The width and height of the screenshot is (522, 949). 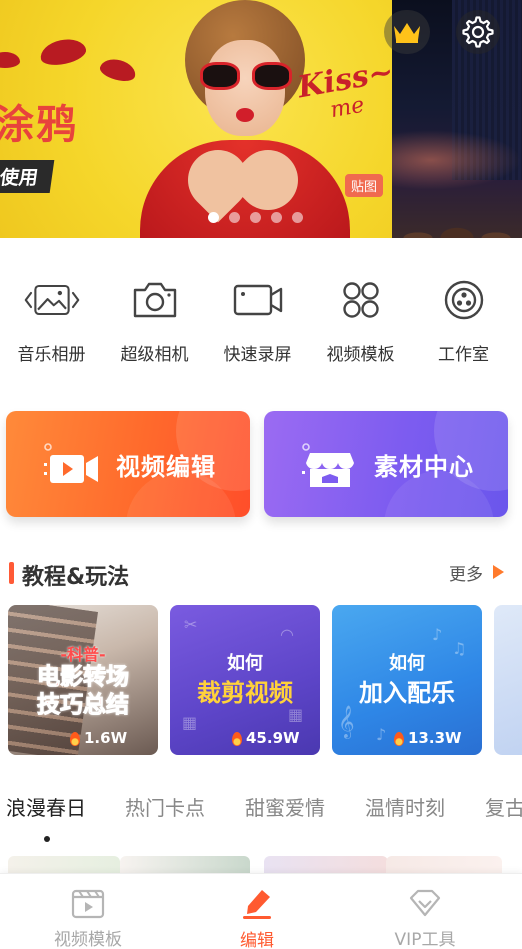 I want to click on tool-screen-record: 快速录屏, so click(x=257, y=316).